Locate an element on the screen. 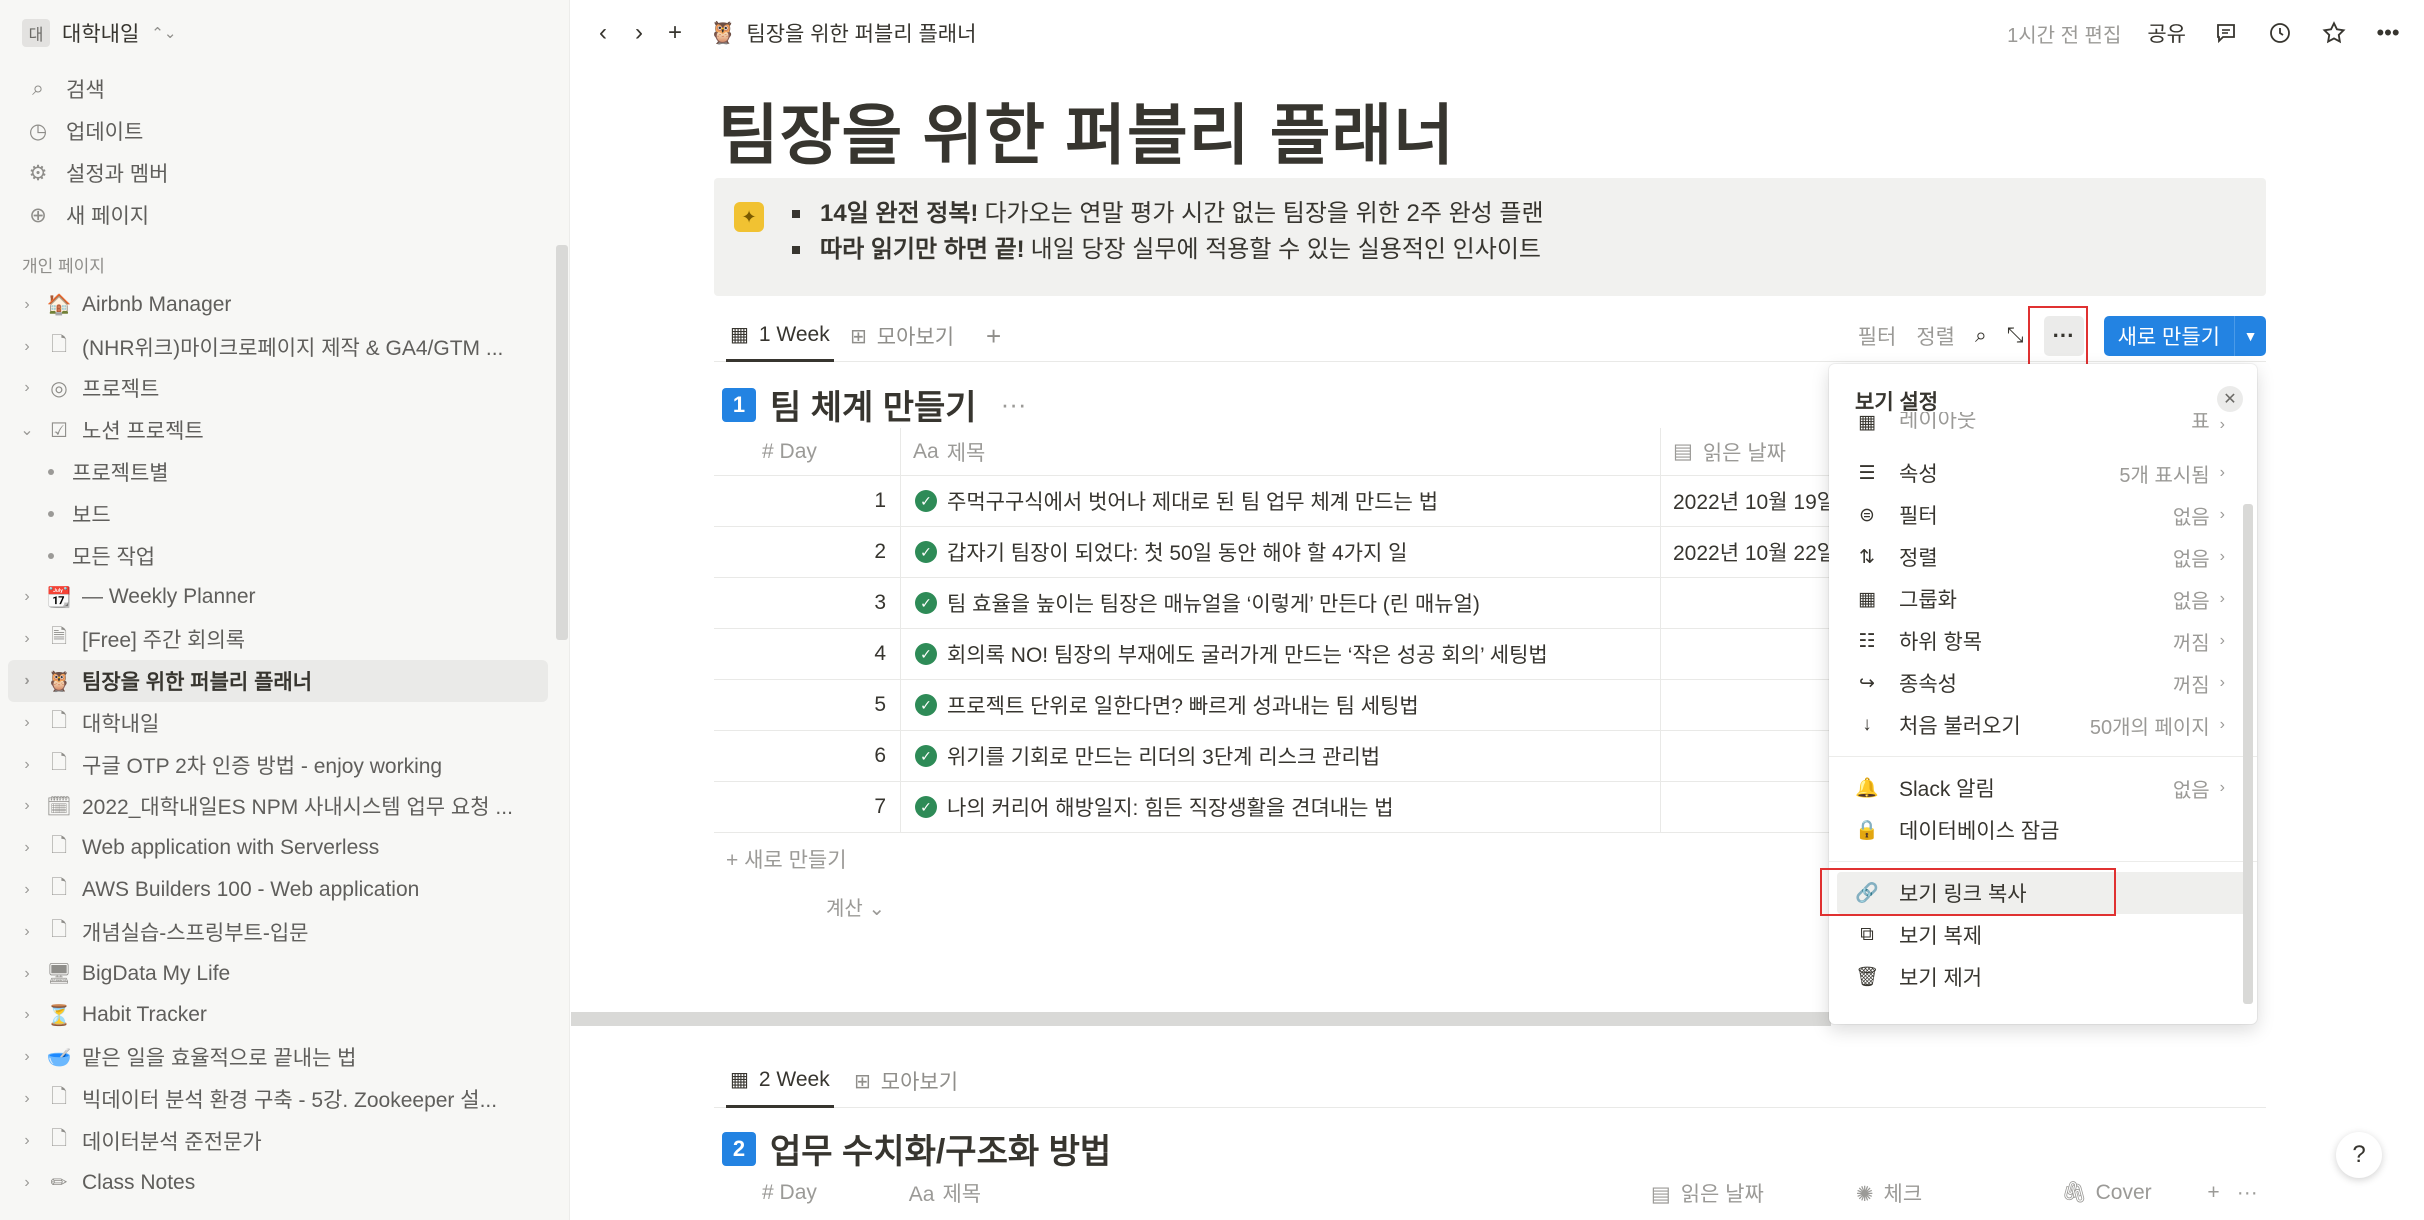 This screenshot has height=1220, width=2424. option-layout: ▦ 레이아웃 표 › is located at coordinates (2043, 423).